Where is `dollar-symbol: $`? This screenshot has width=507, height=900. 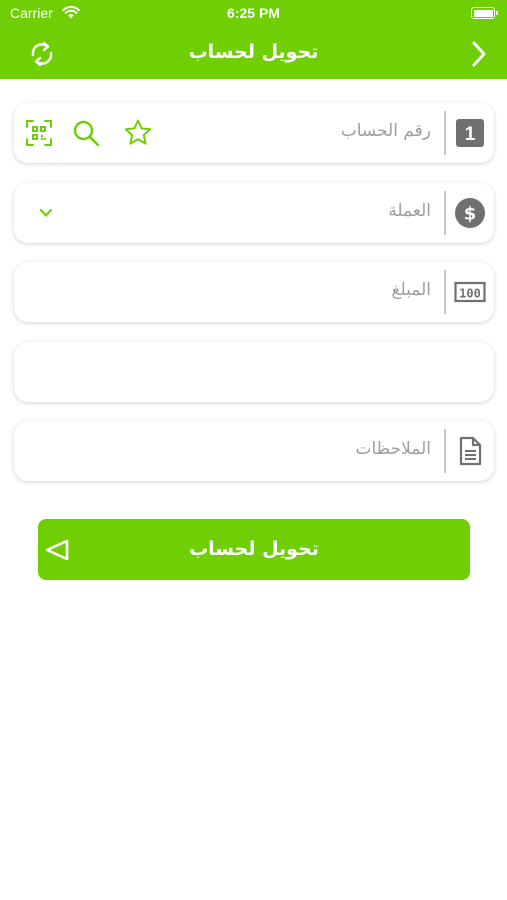 dollar-symbol: $ is located at coordinates (470, 214).